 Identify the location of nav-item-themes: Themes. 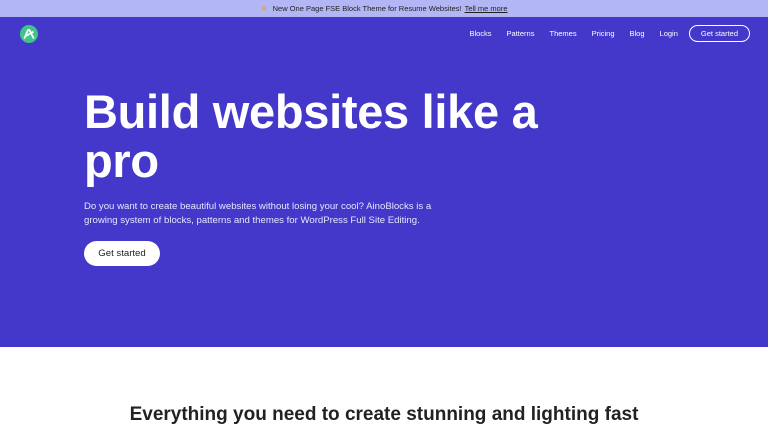
(562, 33).